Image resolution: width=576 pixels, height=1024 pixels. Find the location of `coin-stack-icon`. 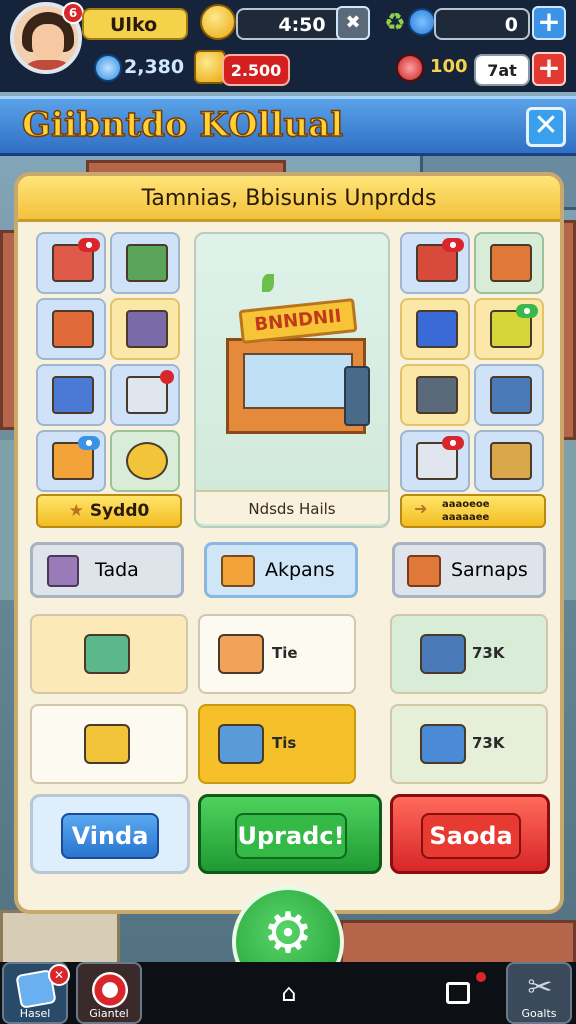

coin-stack-icon is located at coordinates (218, 22).